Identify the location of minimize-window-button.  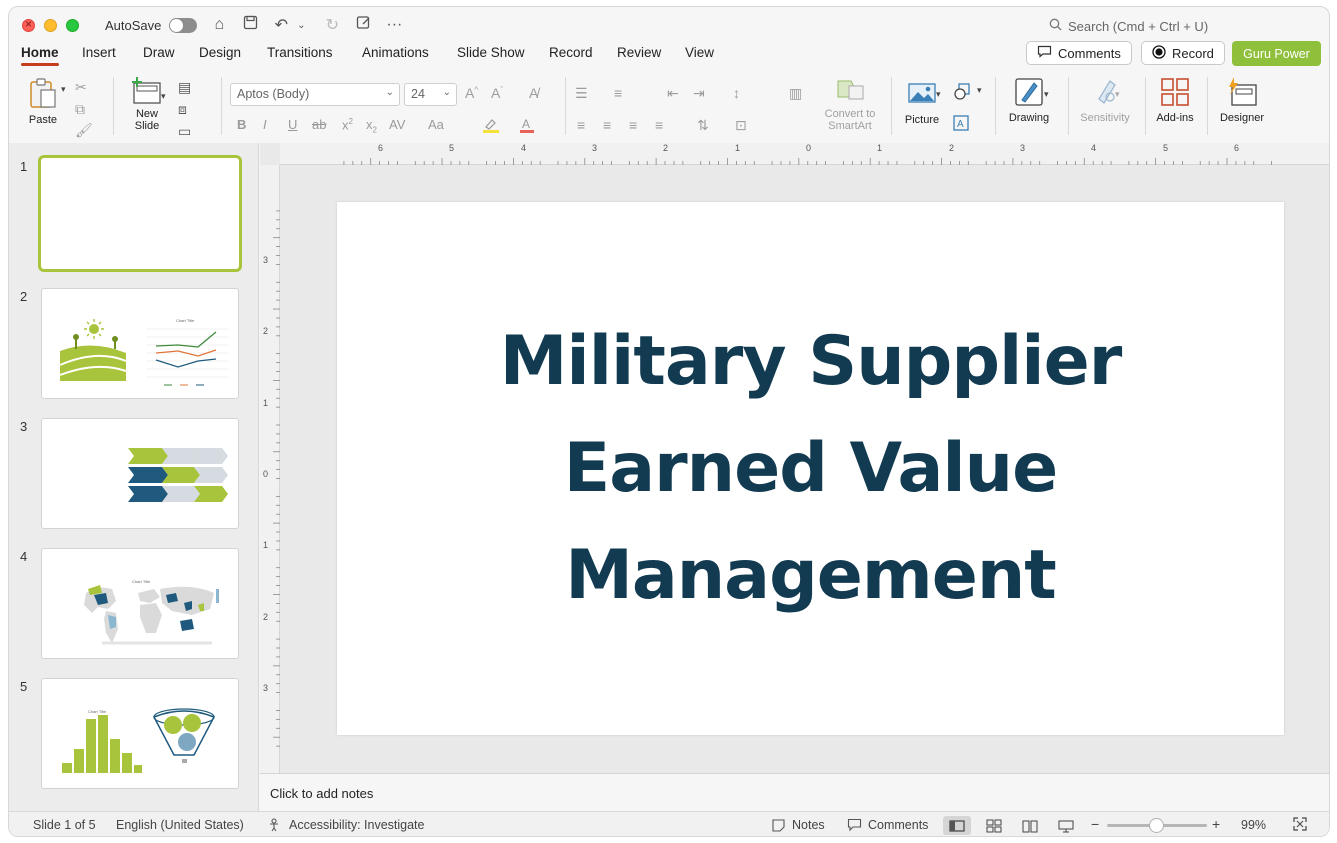
(50, 25).